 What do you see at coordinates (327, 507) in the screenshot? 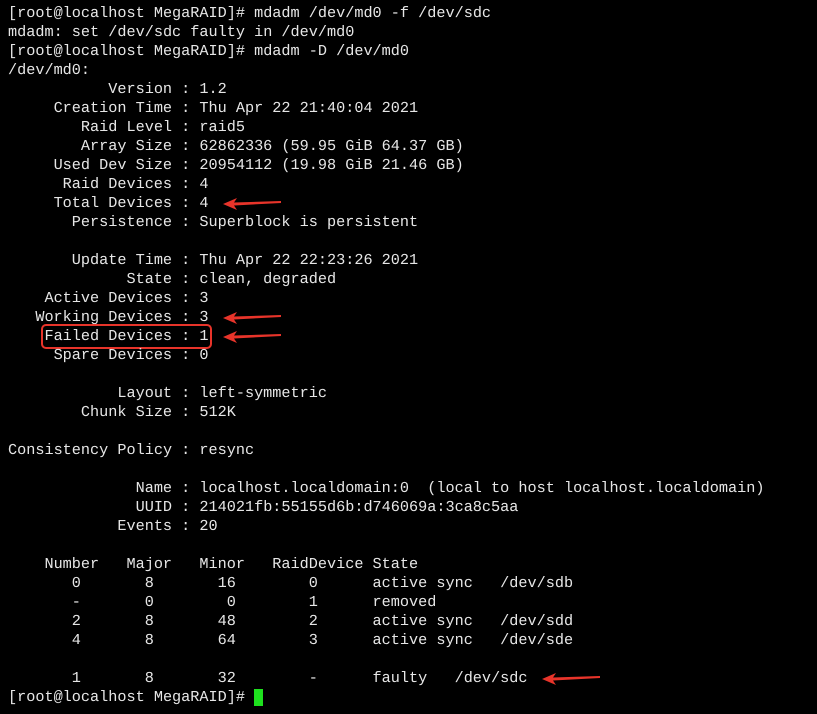
I see `output-line: UUID : 214021fb:55155d6b:d746069a:3ca8c5aa` at bounding box center [327, 507].